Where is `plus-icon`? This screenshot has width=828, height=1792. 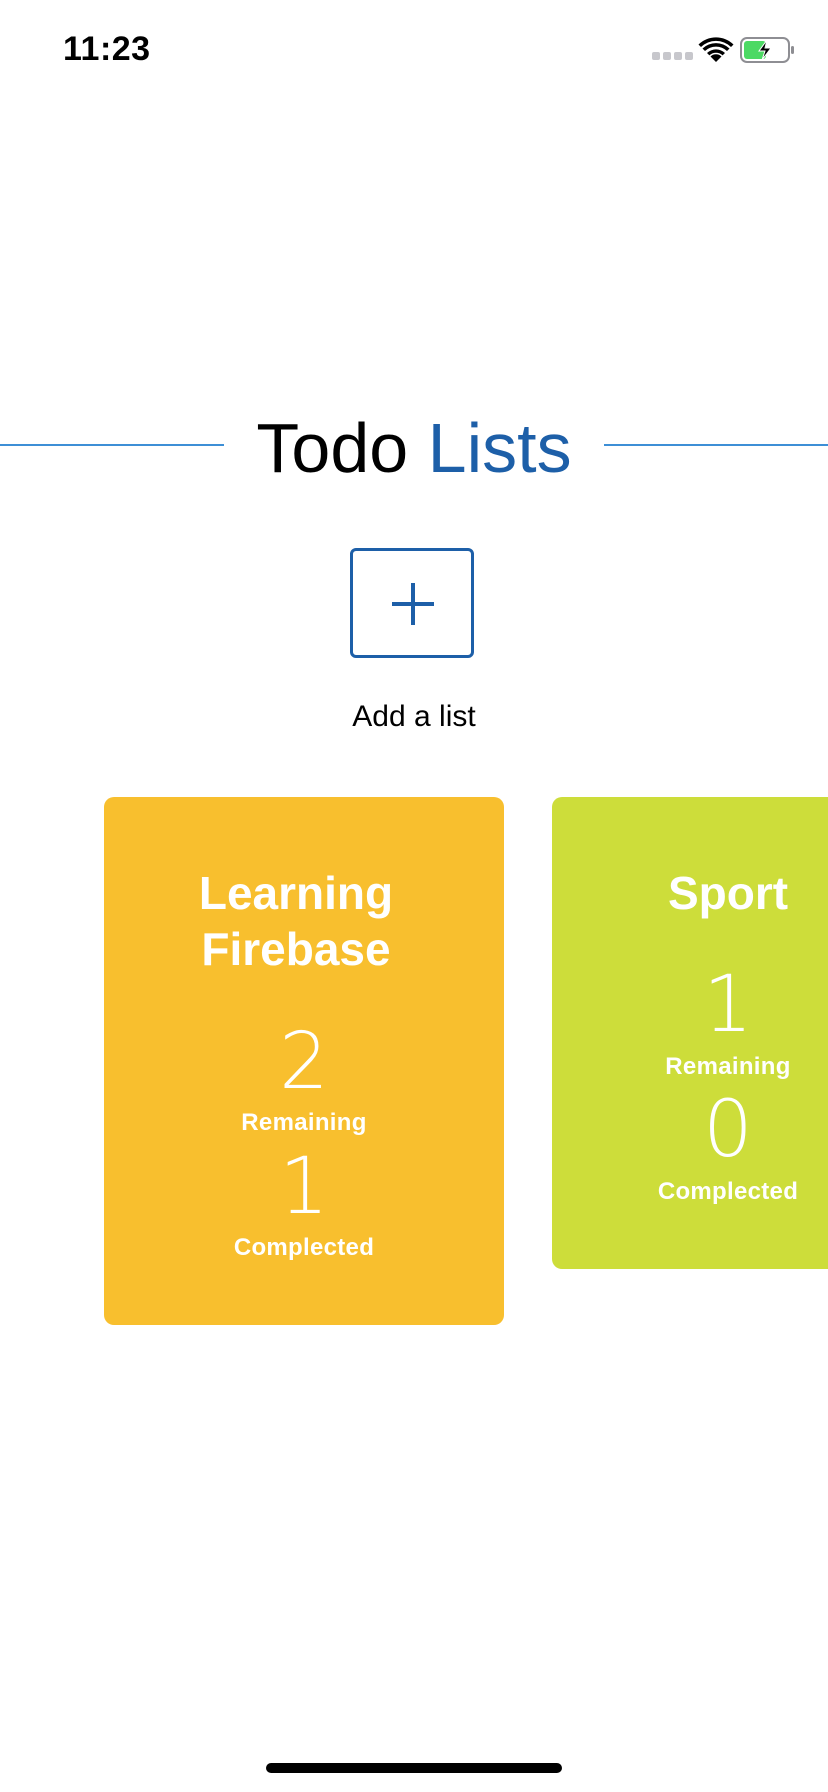
plus-icon is located at coordinates (413, 604).